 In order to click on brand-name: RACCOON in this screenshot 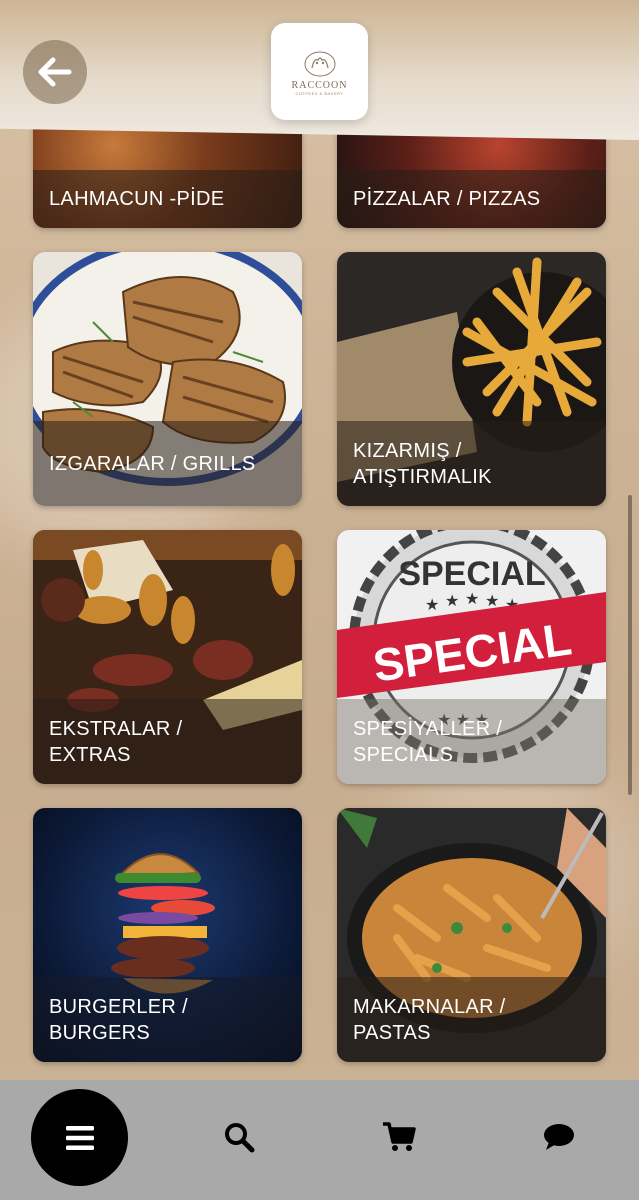, I will do `click(319, 85)`.